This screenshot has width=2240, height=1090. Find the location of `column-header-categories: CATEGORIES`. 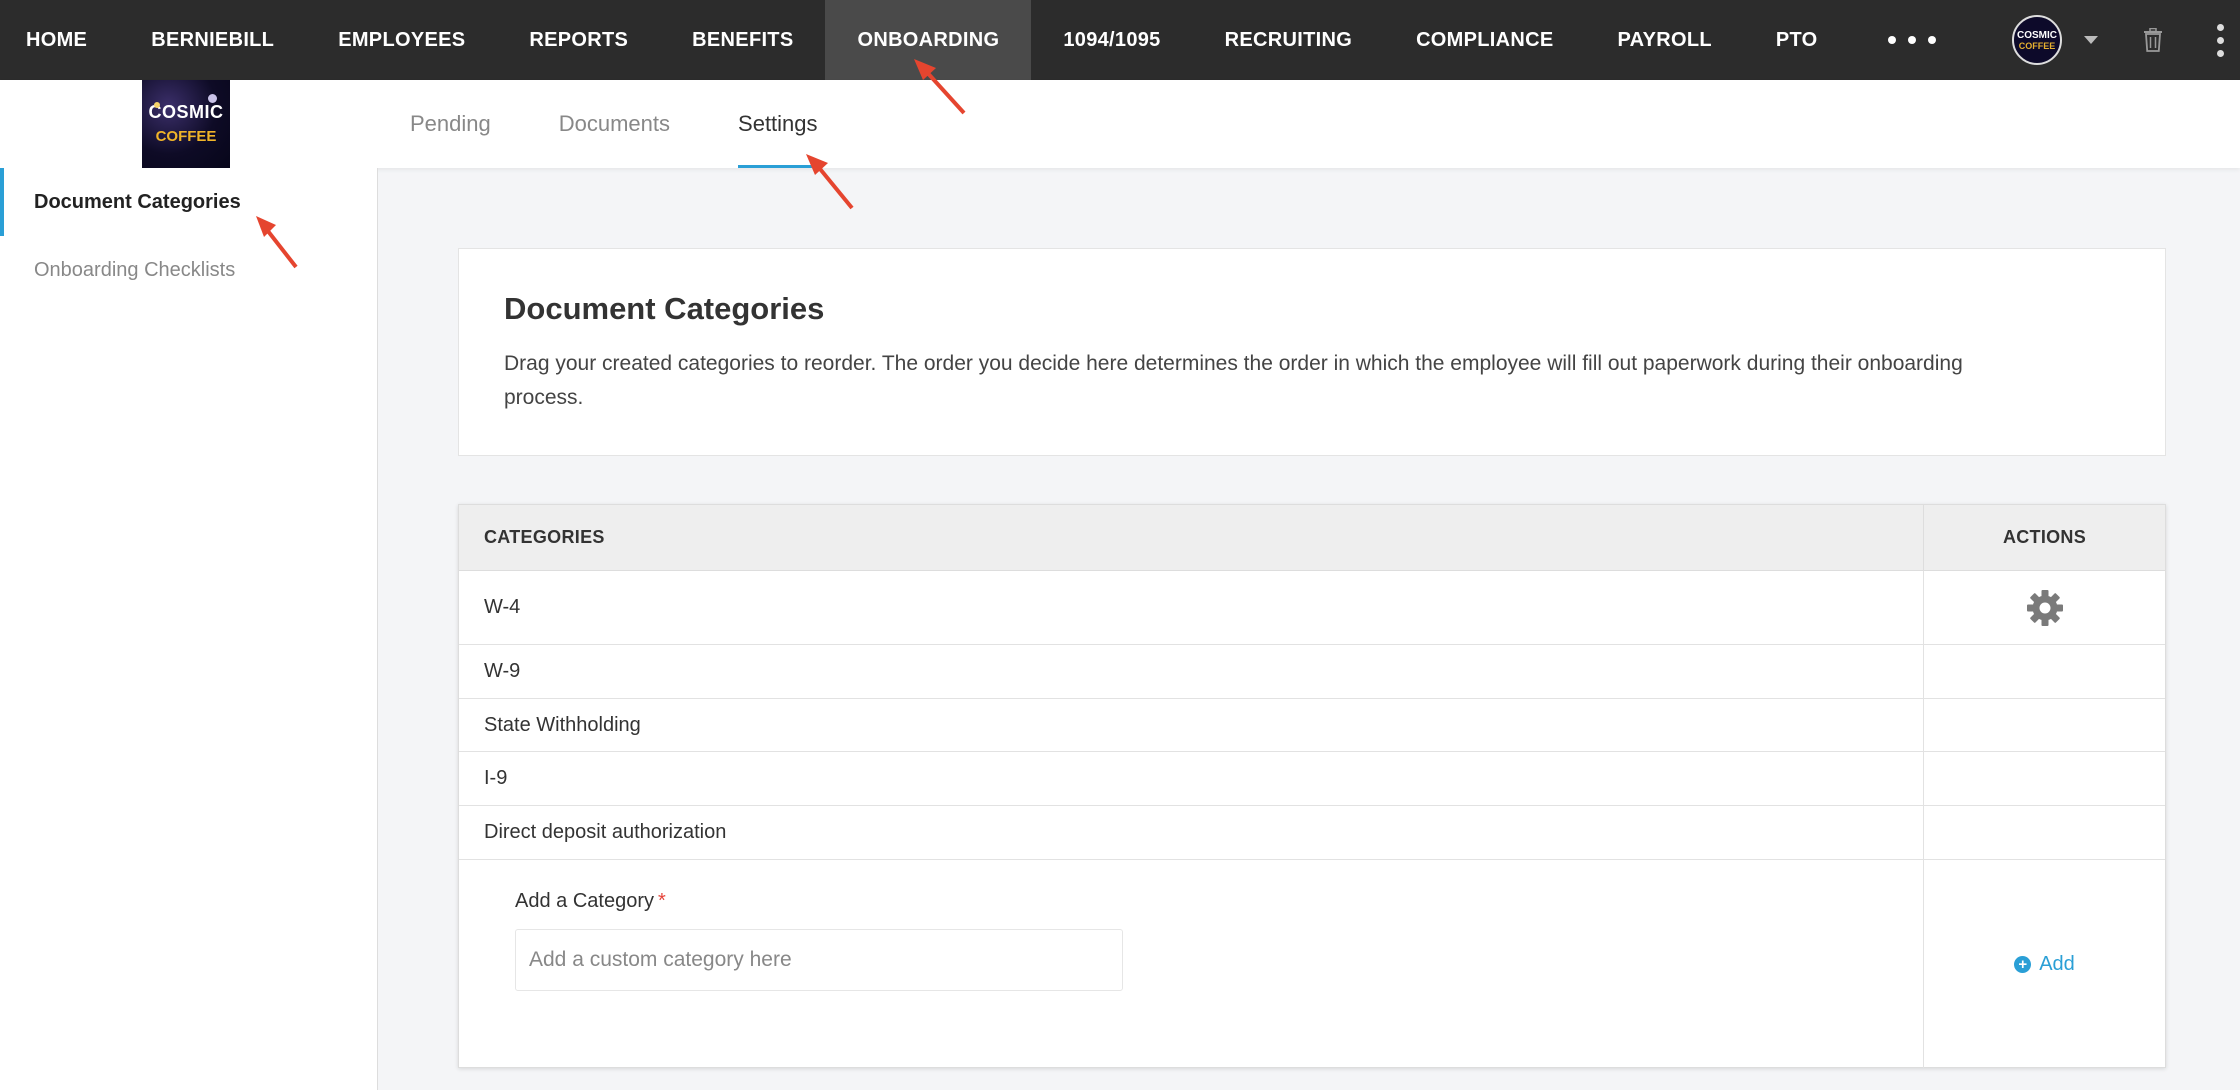

column-header-categories: CATEGORIES is located at coordinates (544, 537).